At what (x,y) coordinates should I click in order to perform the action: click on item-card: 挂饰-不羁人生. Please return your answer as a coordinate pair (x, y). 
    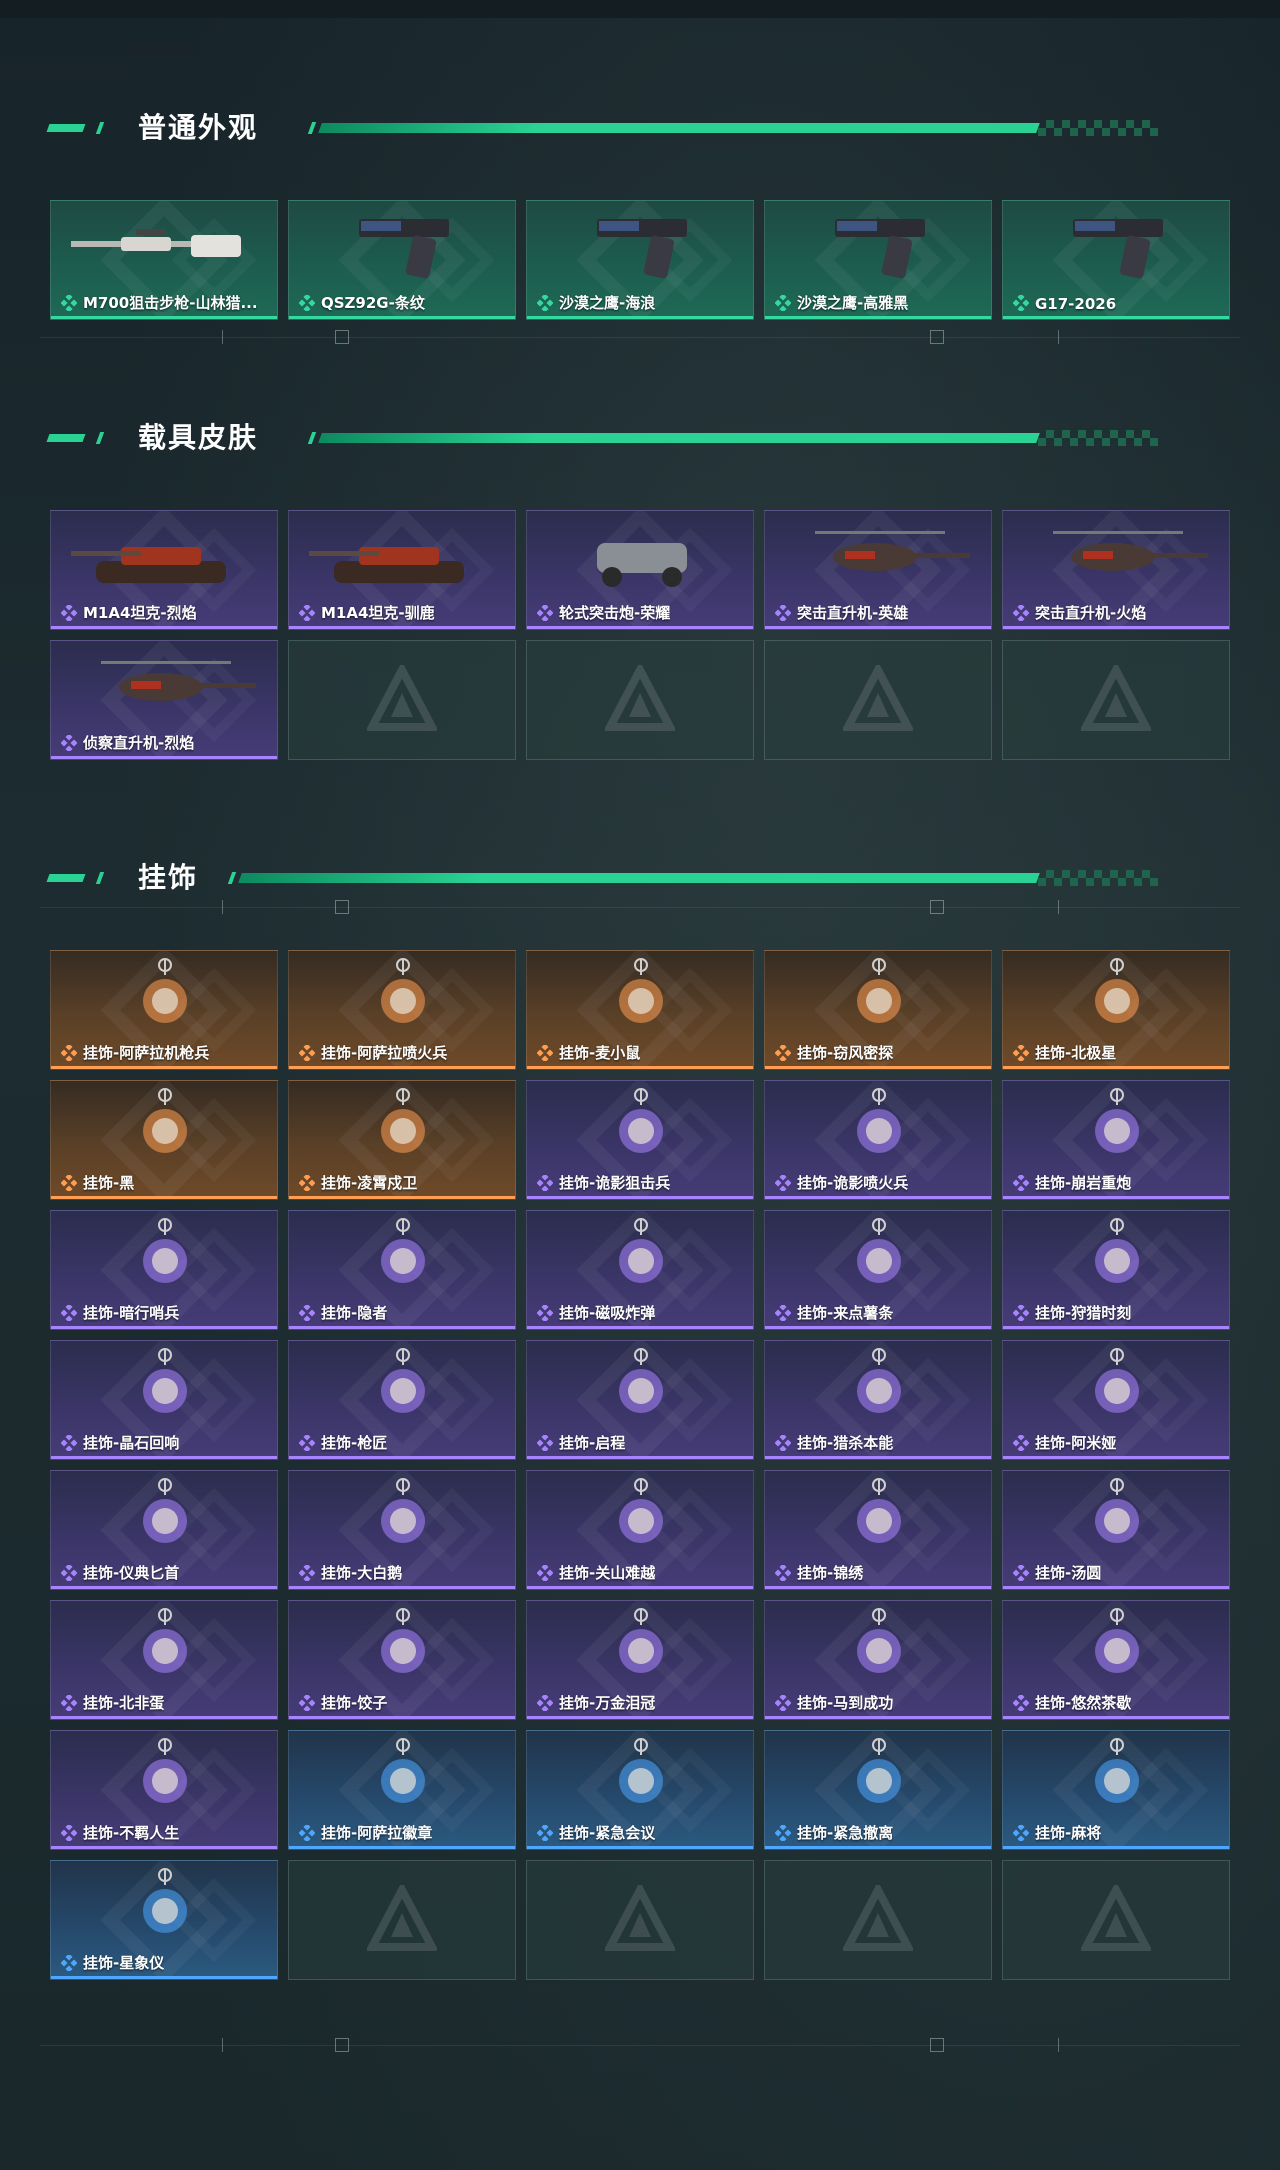
    Looking at the image, I should click on (164, 1790).